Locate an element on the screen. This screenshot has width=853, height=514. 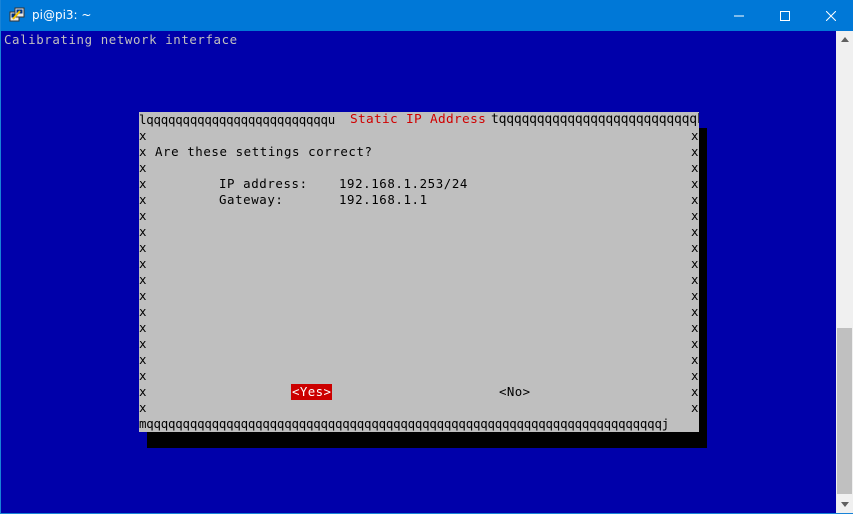
dialog-right-border: x x x x x x x x x x x x x x x x x x is located at coordinates (695, 271).